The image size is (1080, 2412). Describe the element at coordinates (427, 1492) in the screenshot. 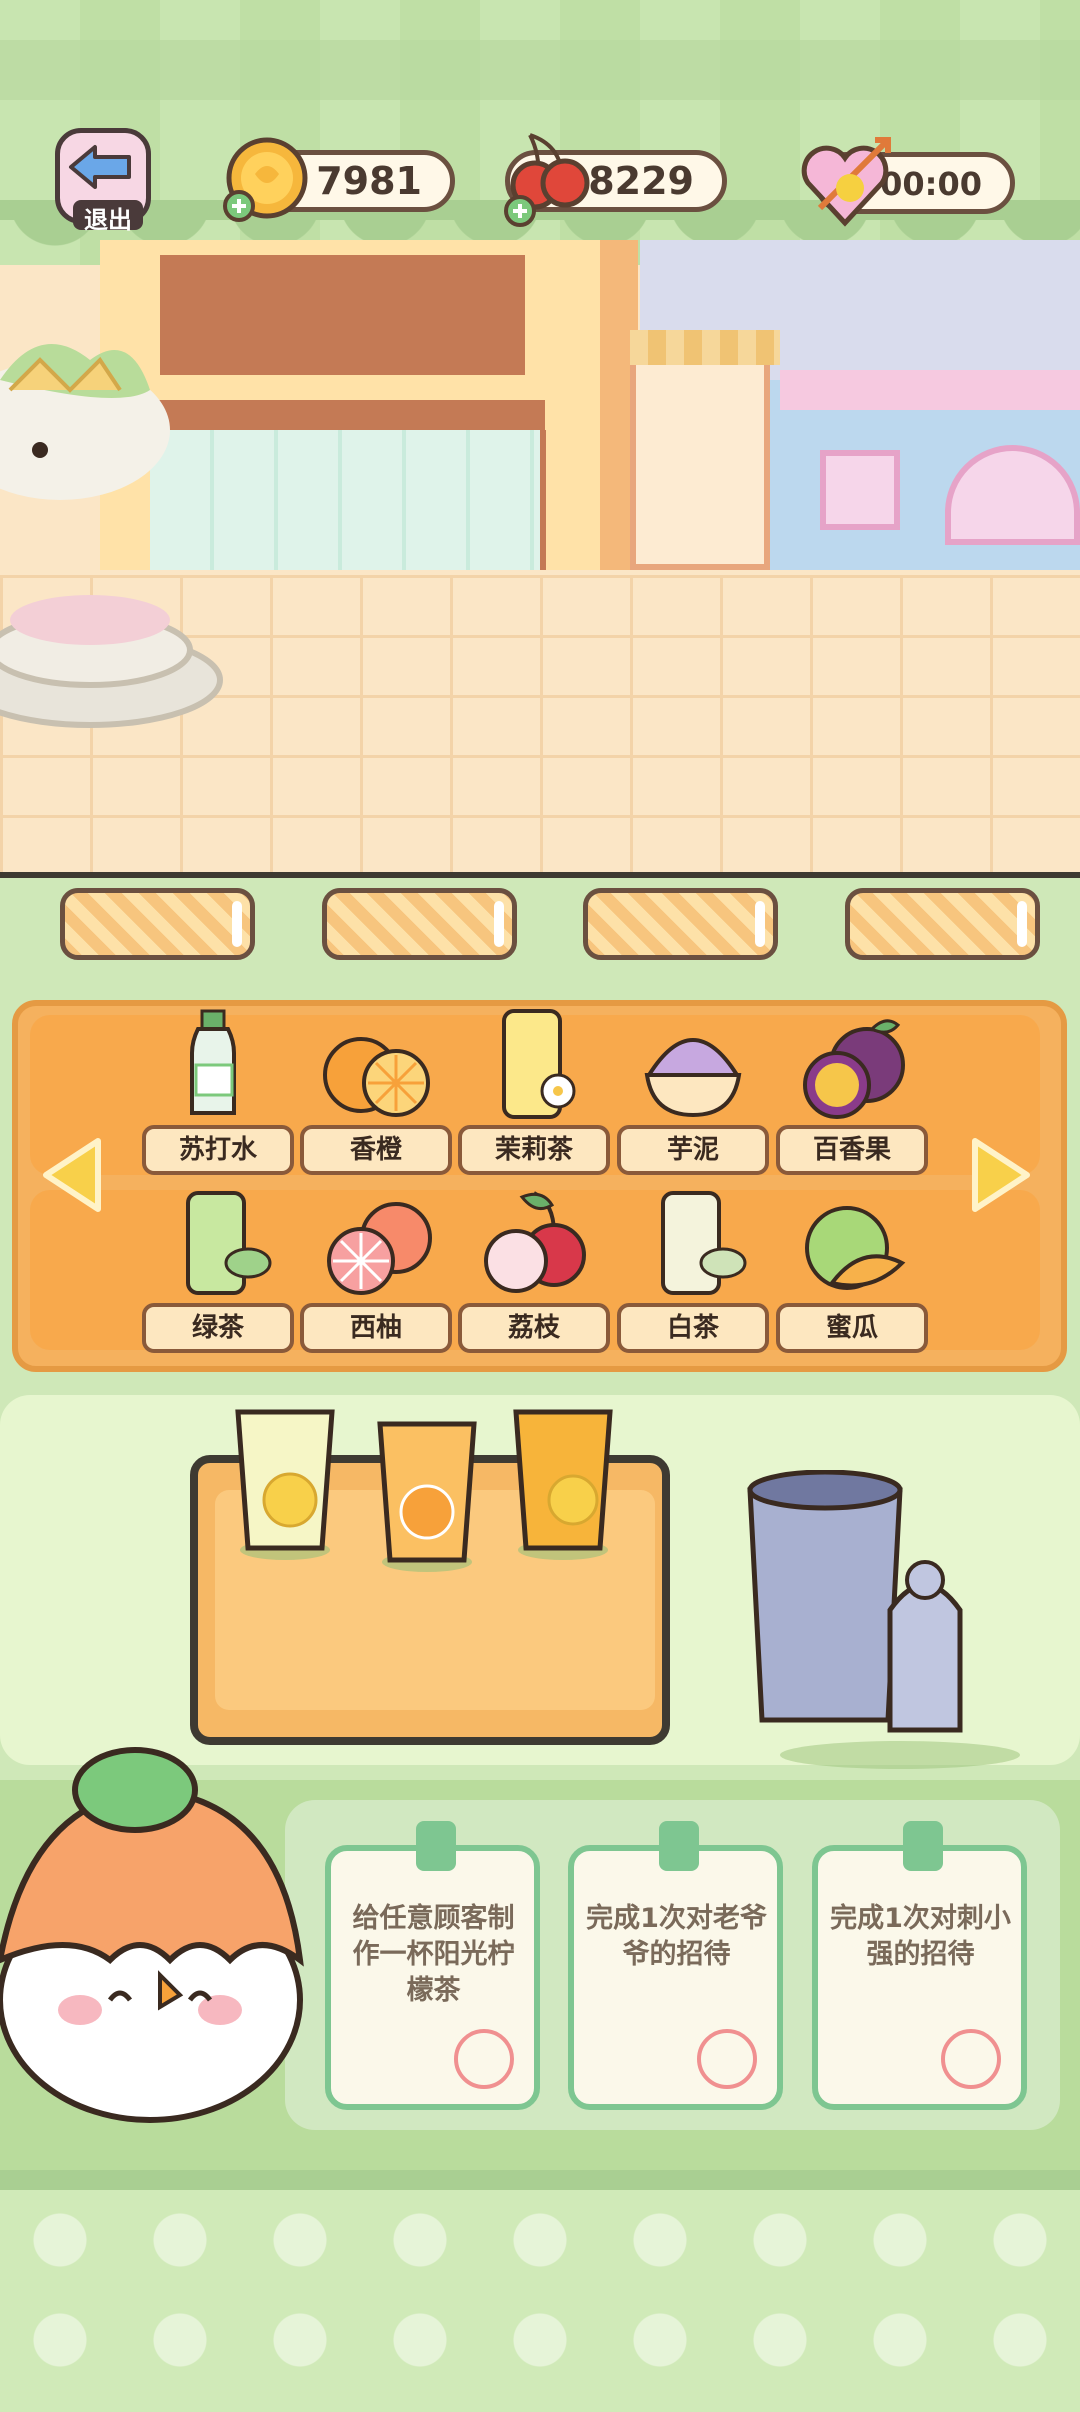

I see `orange-drink-cup-icon` at that location.